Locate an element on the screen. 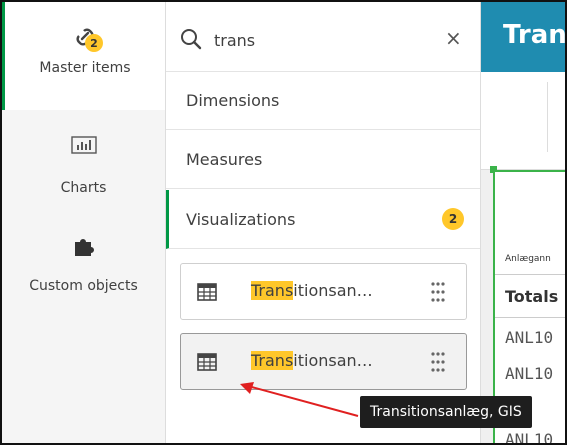  section-label: Measures is located at coordinates (224, 159).